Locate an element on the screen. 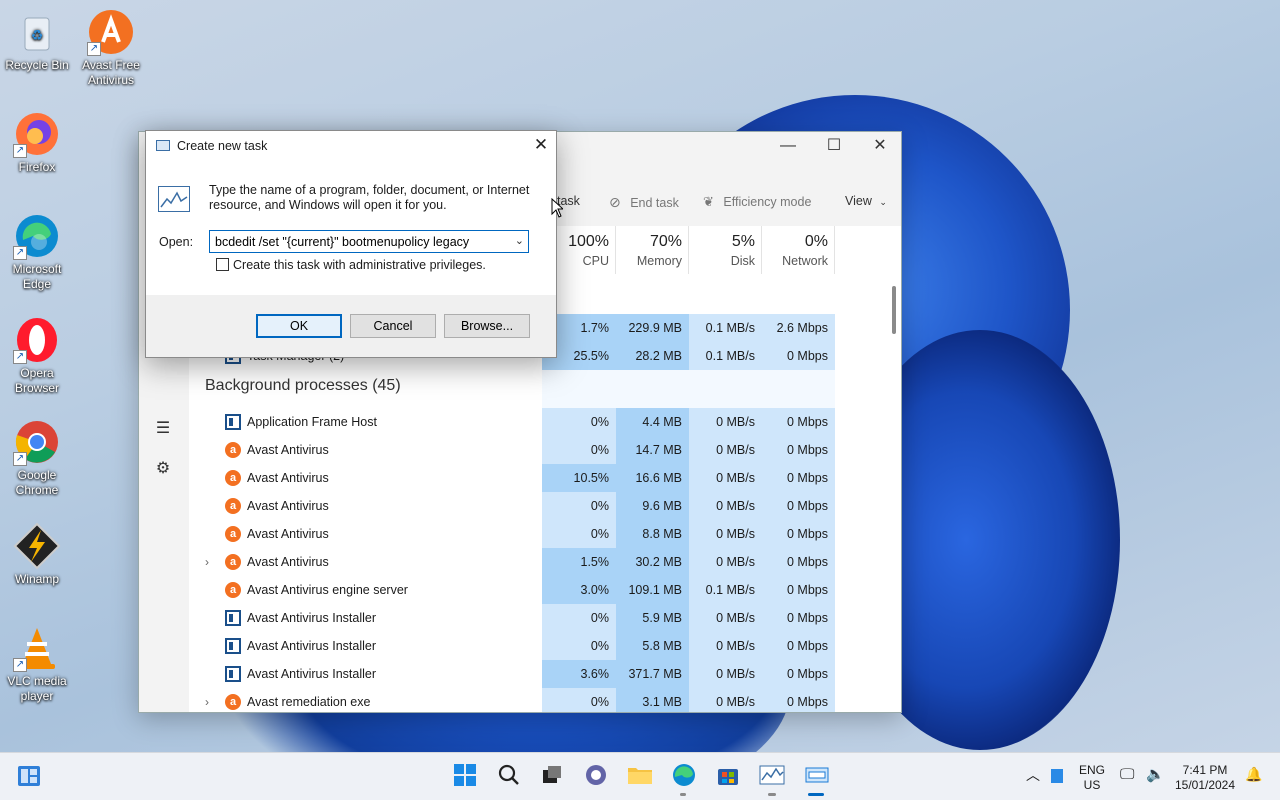  cell-memory: 5.9 MB is located at coordinates (652, 618).